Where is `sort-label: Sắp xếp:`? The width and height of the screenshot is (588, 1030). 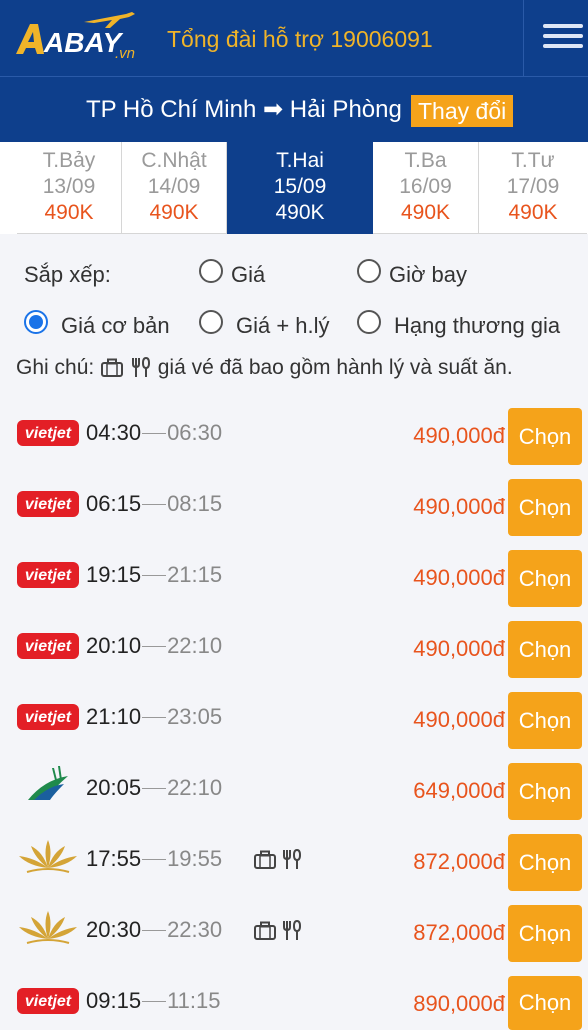
sort-label: Sắp xếp: is located at coordinates (67, 274).